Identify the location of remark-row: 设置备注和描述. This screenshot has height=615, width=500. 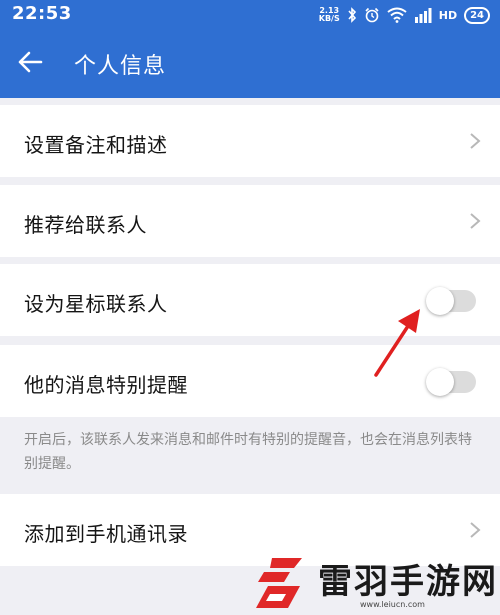
(250, 141).